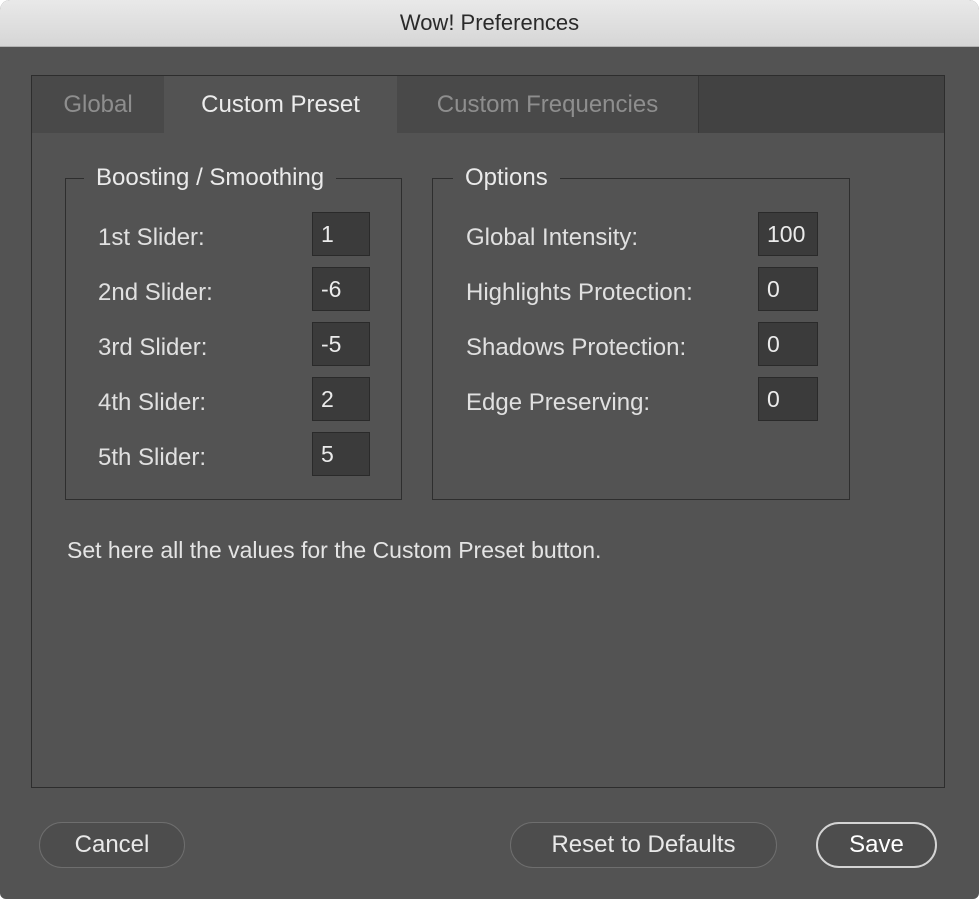 The height and width of the screenshot is (899, 979). Describe the element at coordinates (341, 399) in the screenshot. I see `slider-4-field` at that location.